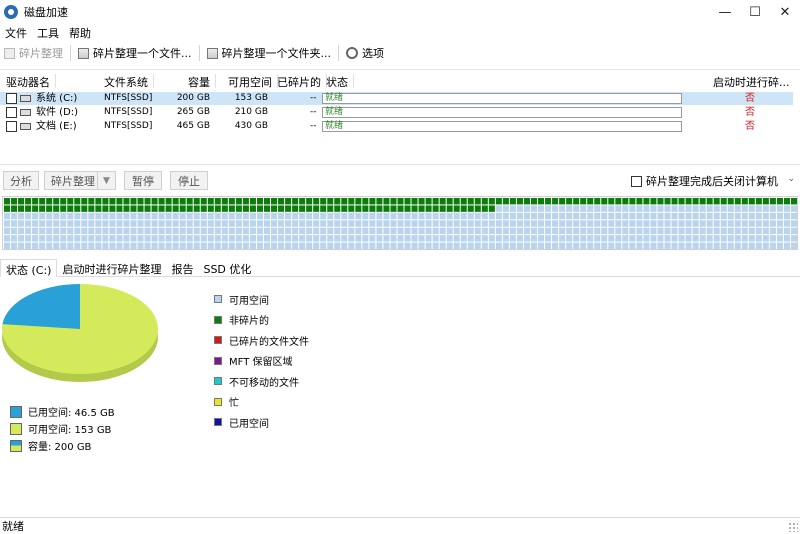 The width and height of the screenshot is (800, 534). I want to click on header-free-space: 可用空间, so click(253, 82).